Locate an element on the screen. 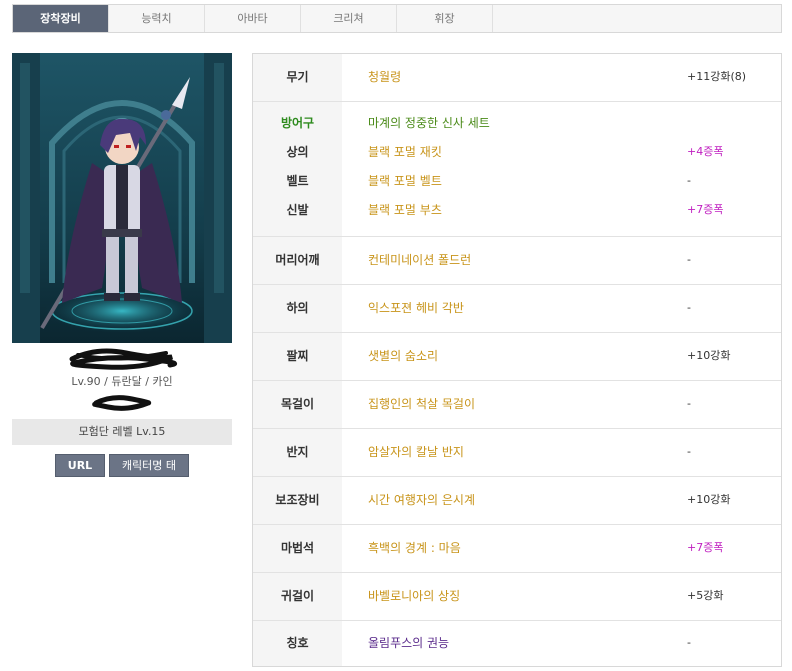 This screenshot has width=792, height=671. slot-label: 목걸이 is located at coordinates (297, 404).